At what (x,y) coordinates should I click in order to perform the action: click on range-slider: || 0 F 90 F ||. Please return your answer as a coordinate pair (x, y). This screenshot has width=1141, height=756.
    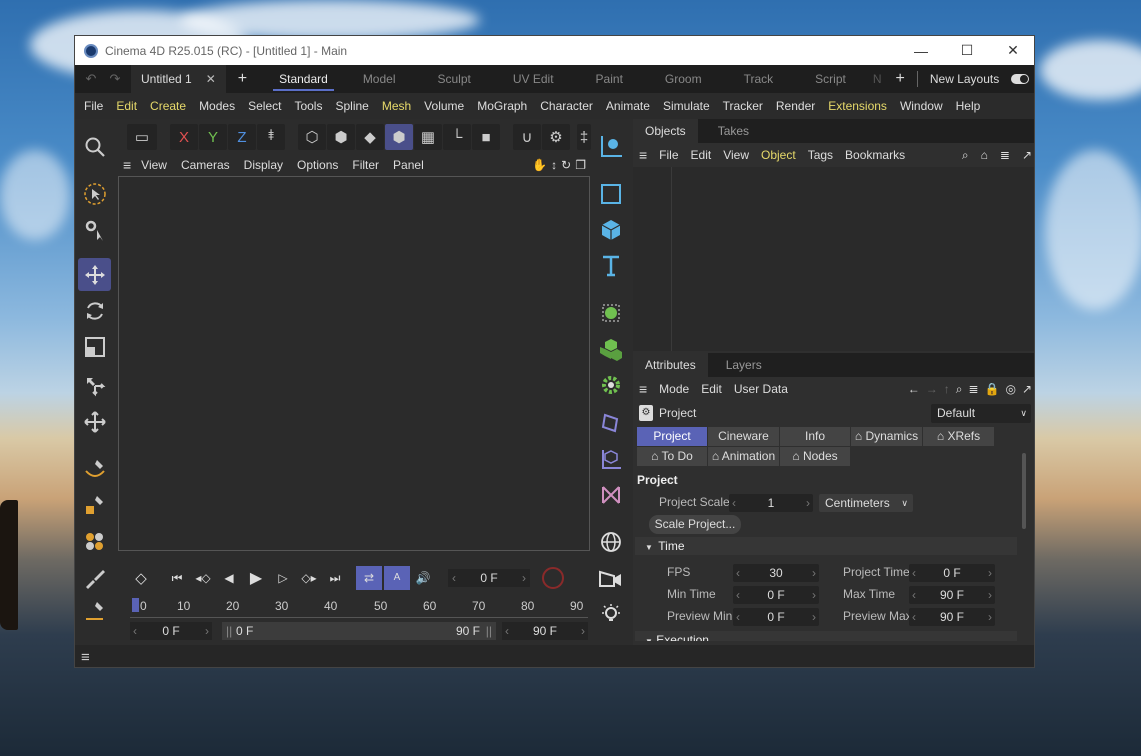
    Looking at the image, I should click on (359, 631).